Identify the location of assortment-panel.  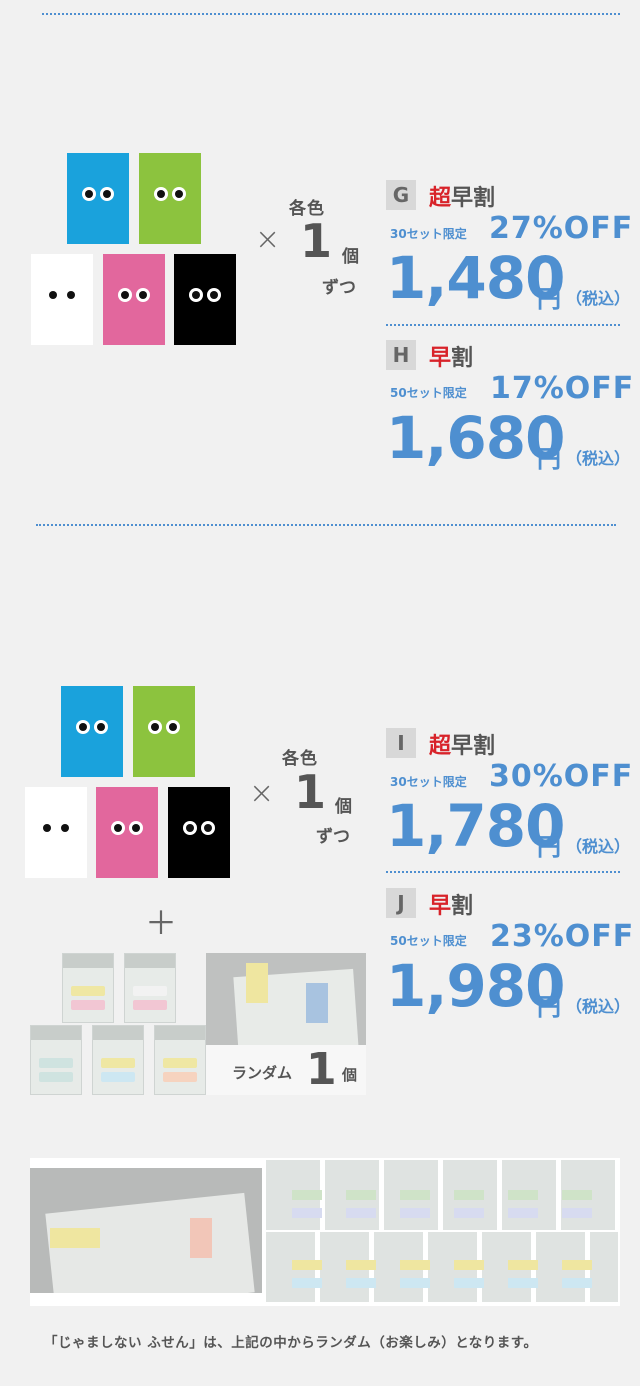
(325, 1232).